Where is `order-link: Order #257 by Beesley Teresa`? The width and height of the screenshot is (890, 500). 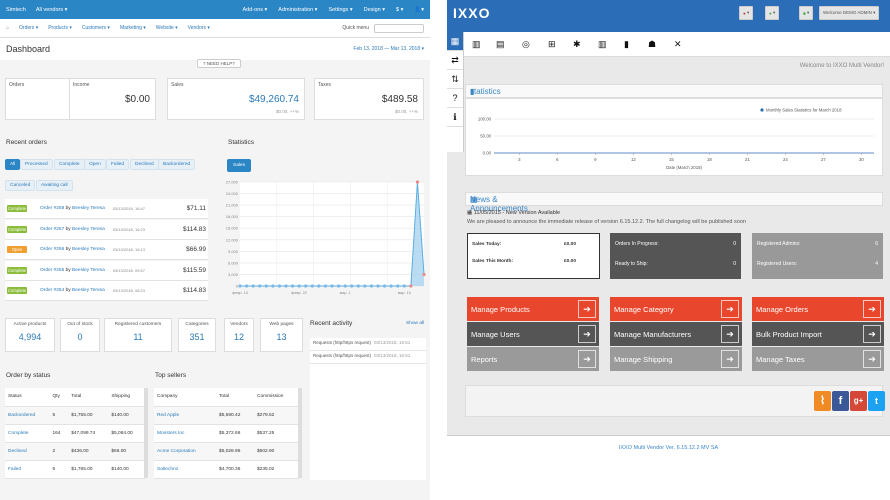 order-link: Order #257 by Beesley Teresa is located at coordinates (72, 229).